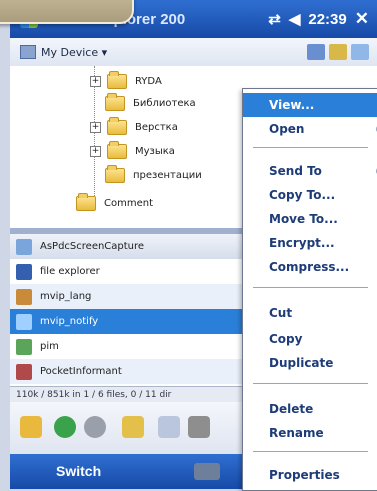  What do you see at coordinates (291, 409) in the screenshot?
I see `menu-item-label: Delete` at bounding box center [291, 409].